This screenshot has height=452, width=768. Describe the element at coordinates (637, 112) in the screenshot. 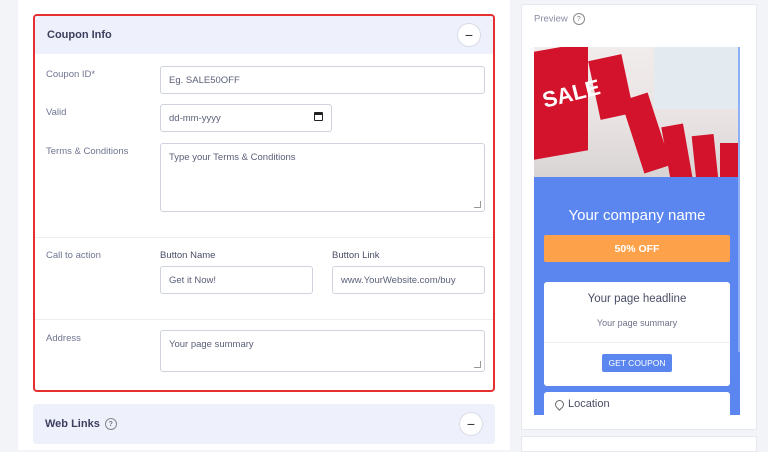

I see `hero-image: SALE` at that location.